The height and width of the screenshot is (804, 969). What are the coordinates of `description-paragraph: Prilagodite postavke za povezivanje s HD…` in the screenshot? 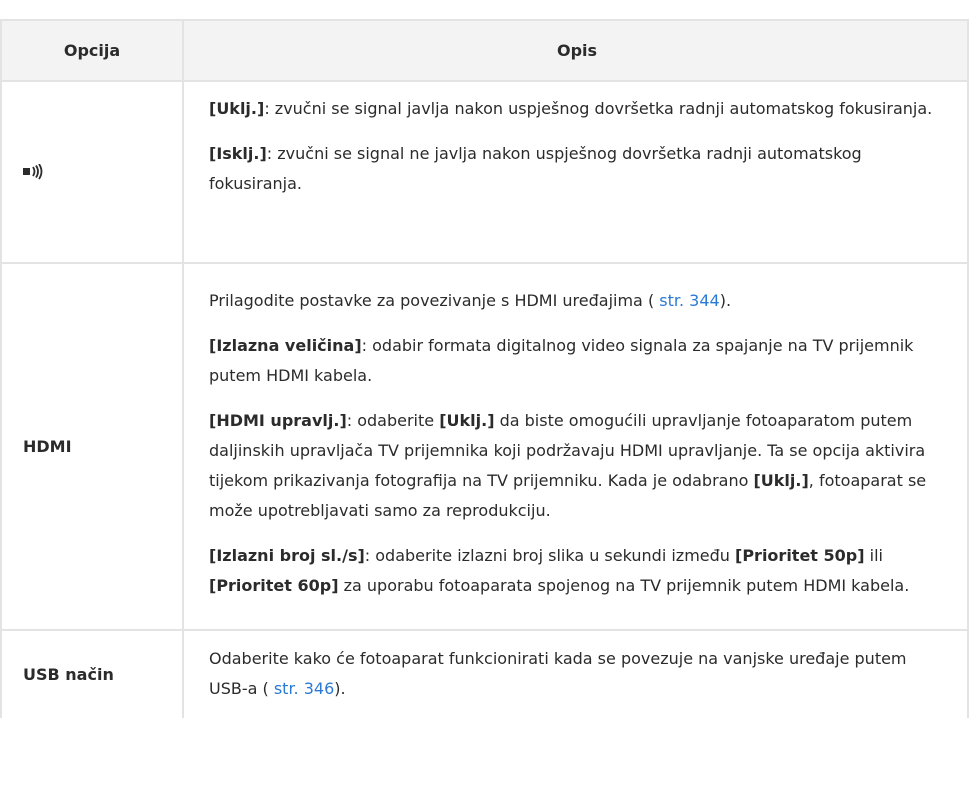 It's located at (470, 300).